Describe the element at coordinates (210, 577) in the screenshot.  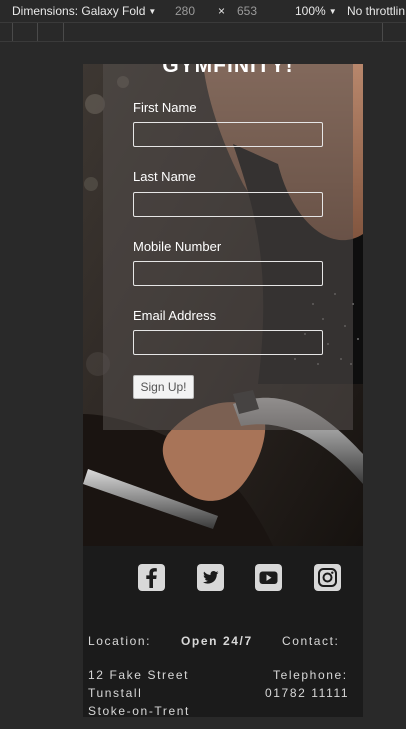
I see `twitter-icon` at that location.